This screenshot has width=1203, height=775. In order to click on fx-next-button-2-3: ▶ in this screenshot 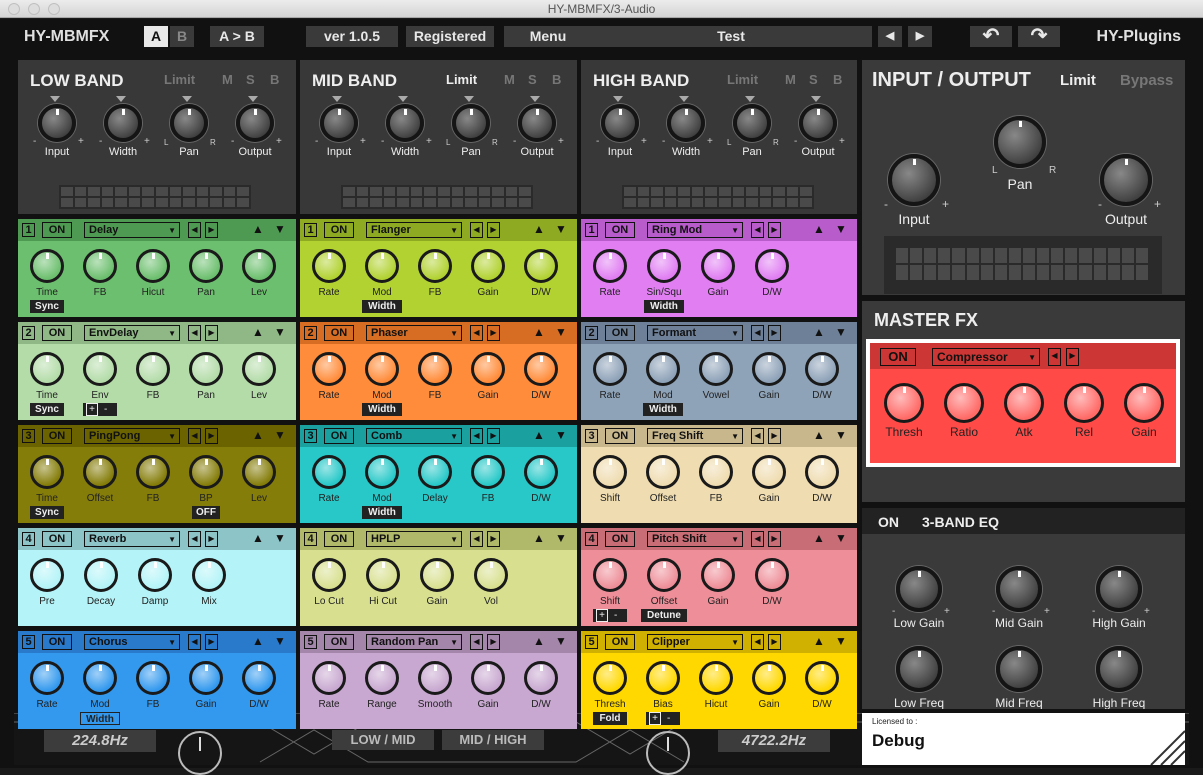, I will do `click(774, 539)`.